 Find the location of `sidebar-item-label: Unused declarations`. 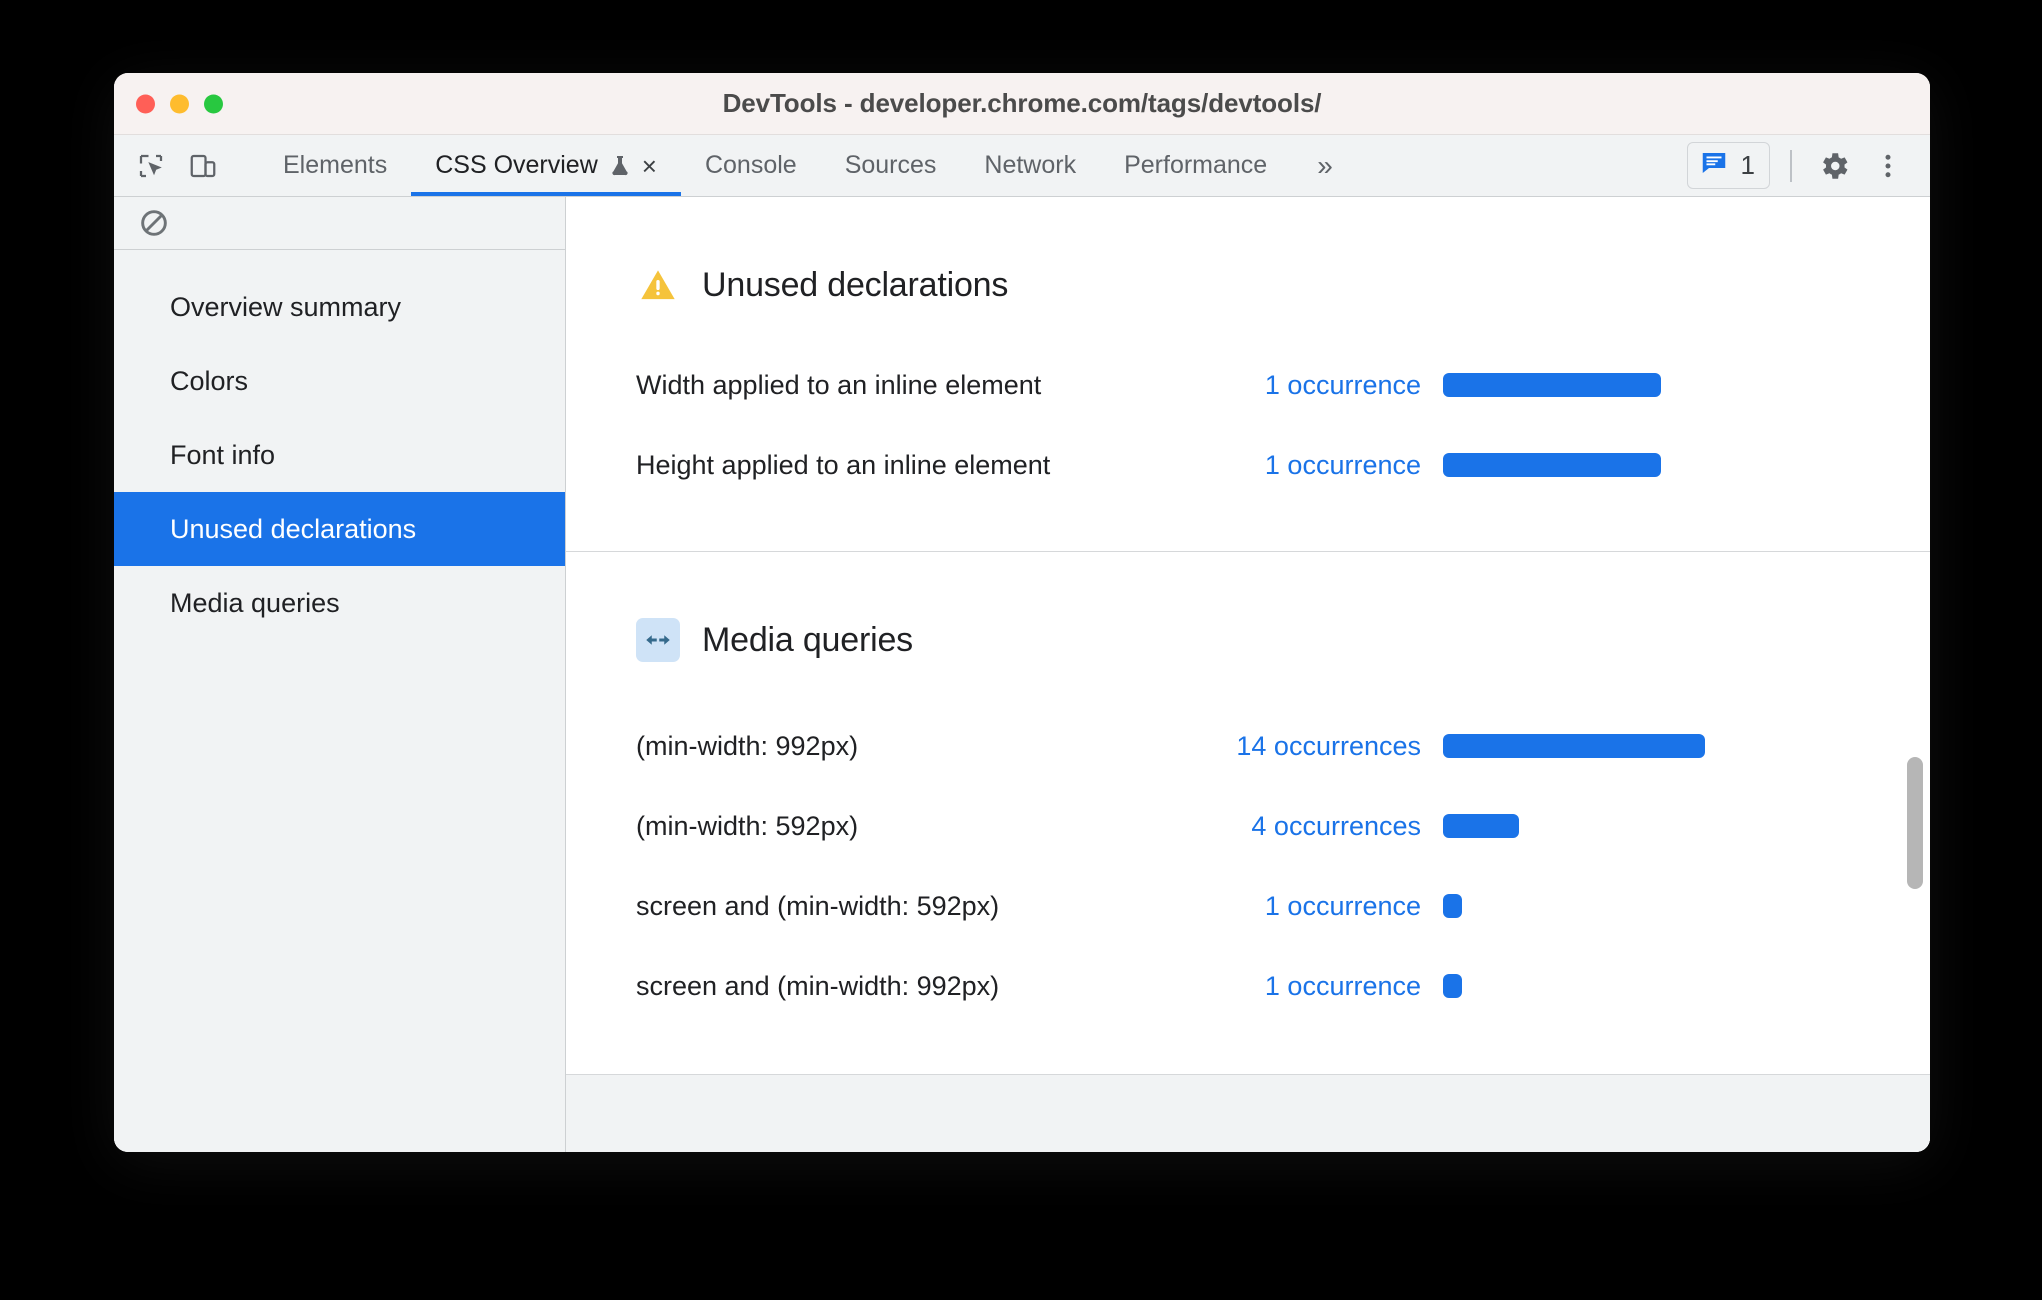

sidebar-item-label: Unused declarations is located at coordinates (293, 528).